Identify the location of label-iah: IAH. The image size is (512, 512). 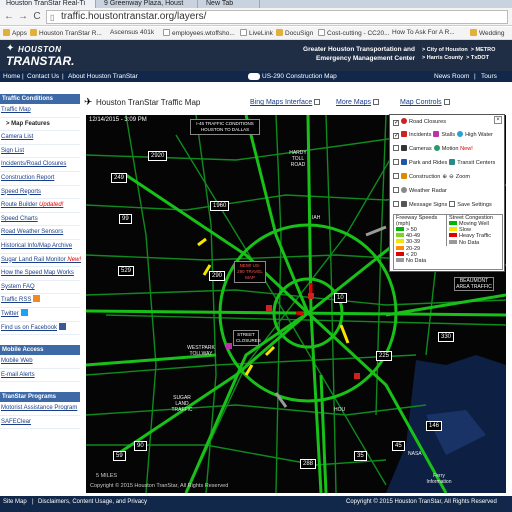
(316, 218).